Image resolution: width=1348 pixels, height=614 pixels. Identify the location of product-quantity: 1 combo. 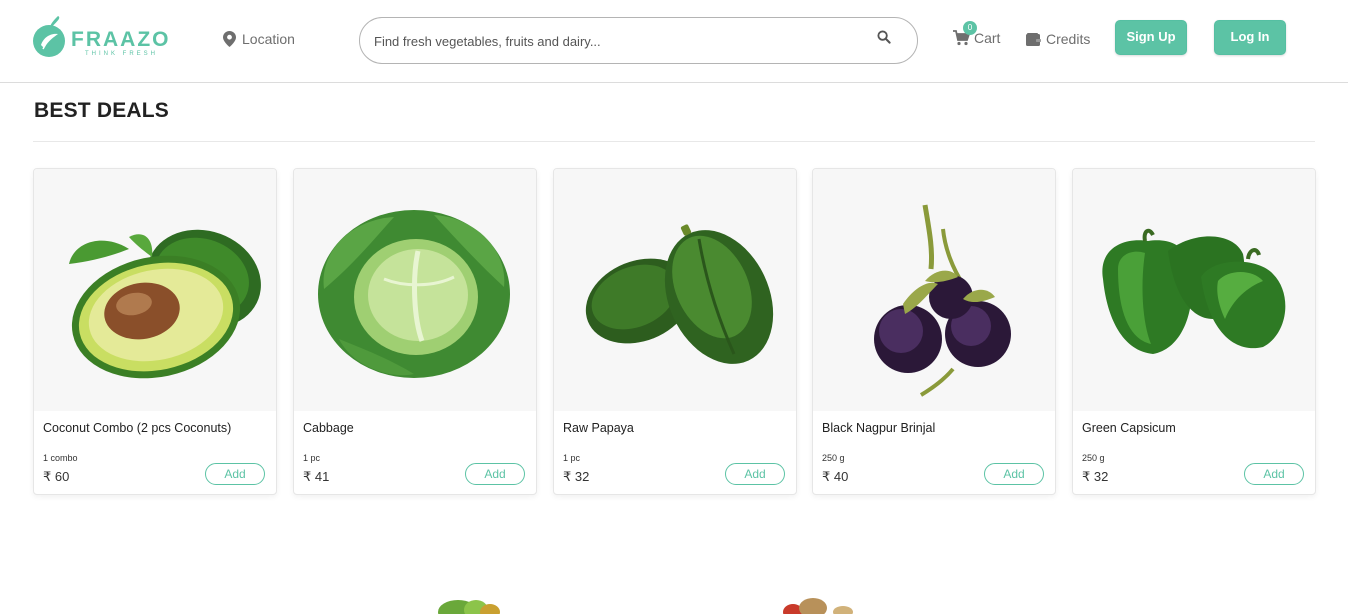
(60, 458).